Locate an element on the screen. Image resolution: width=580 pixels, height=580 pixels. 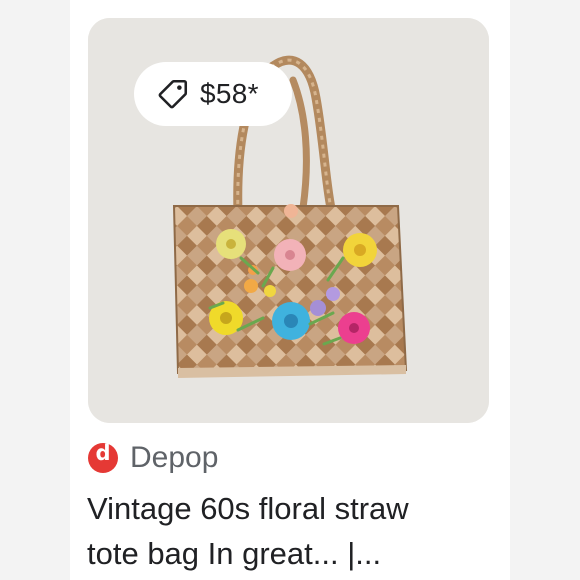
depop-logo-icon: d is located at coordinates (103, 457).